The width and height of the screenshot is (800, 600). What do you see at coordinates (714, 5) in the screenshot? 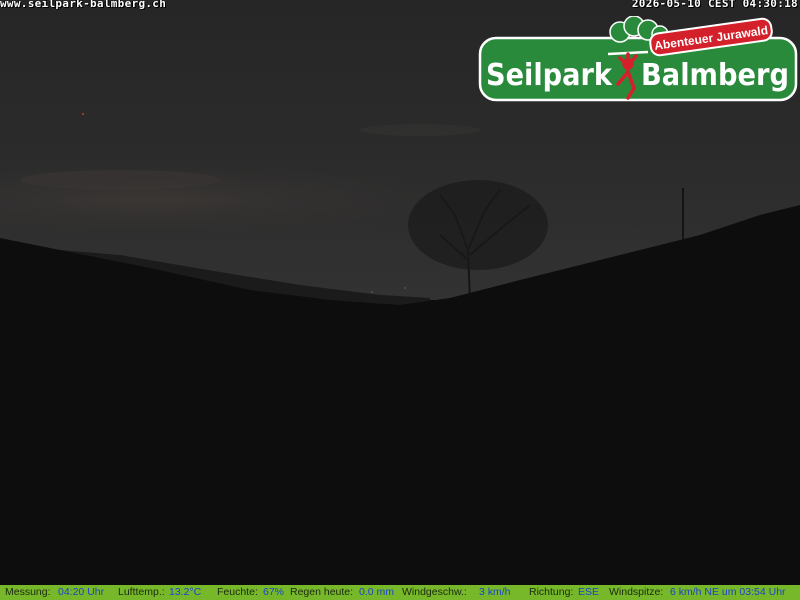
I see `timestamp: 2026-05-10 CEST 04:30:18` at bounding box center [714, 5].